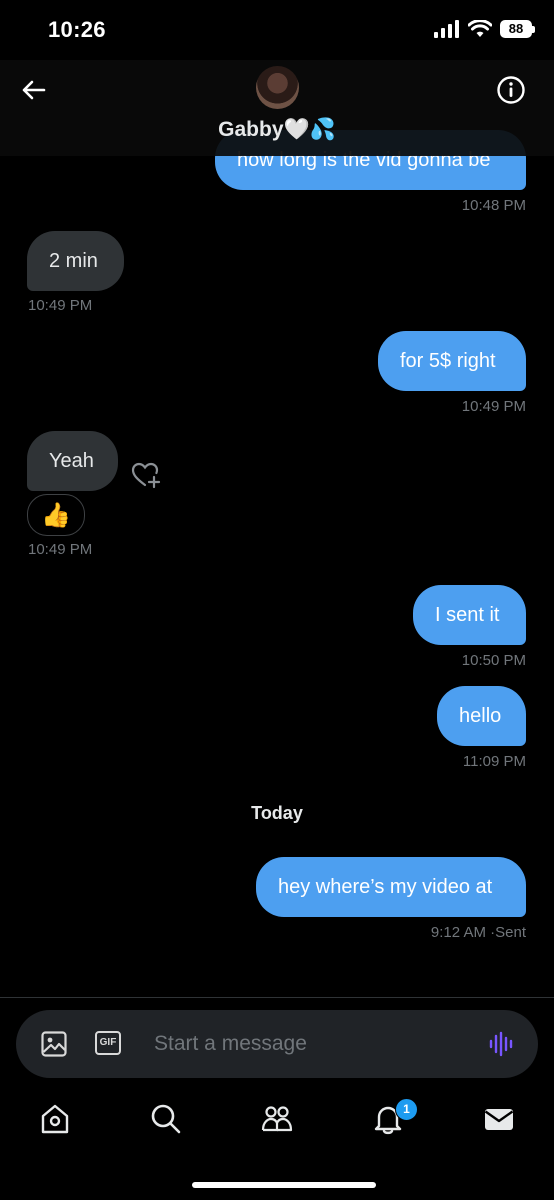 This screenshot has width=554, height=1200. I want to click on home-indicator, so click(284, 1185).